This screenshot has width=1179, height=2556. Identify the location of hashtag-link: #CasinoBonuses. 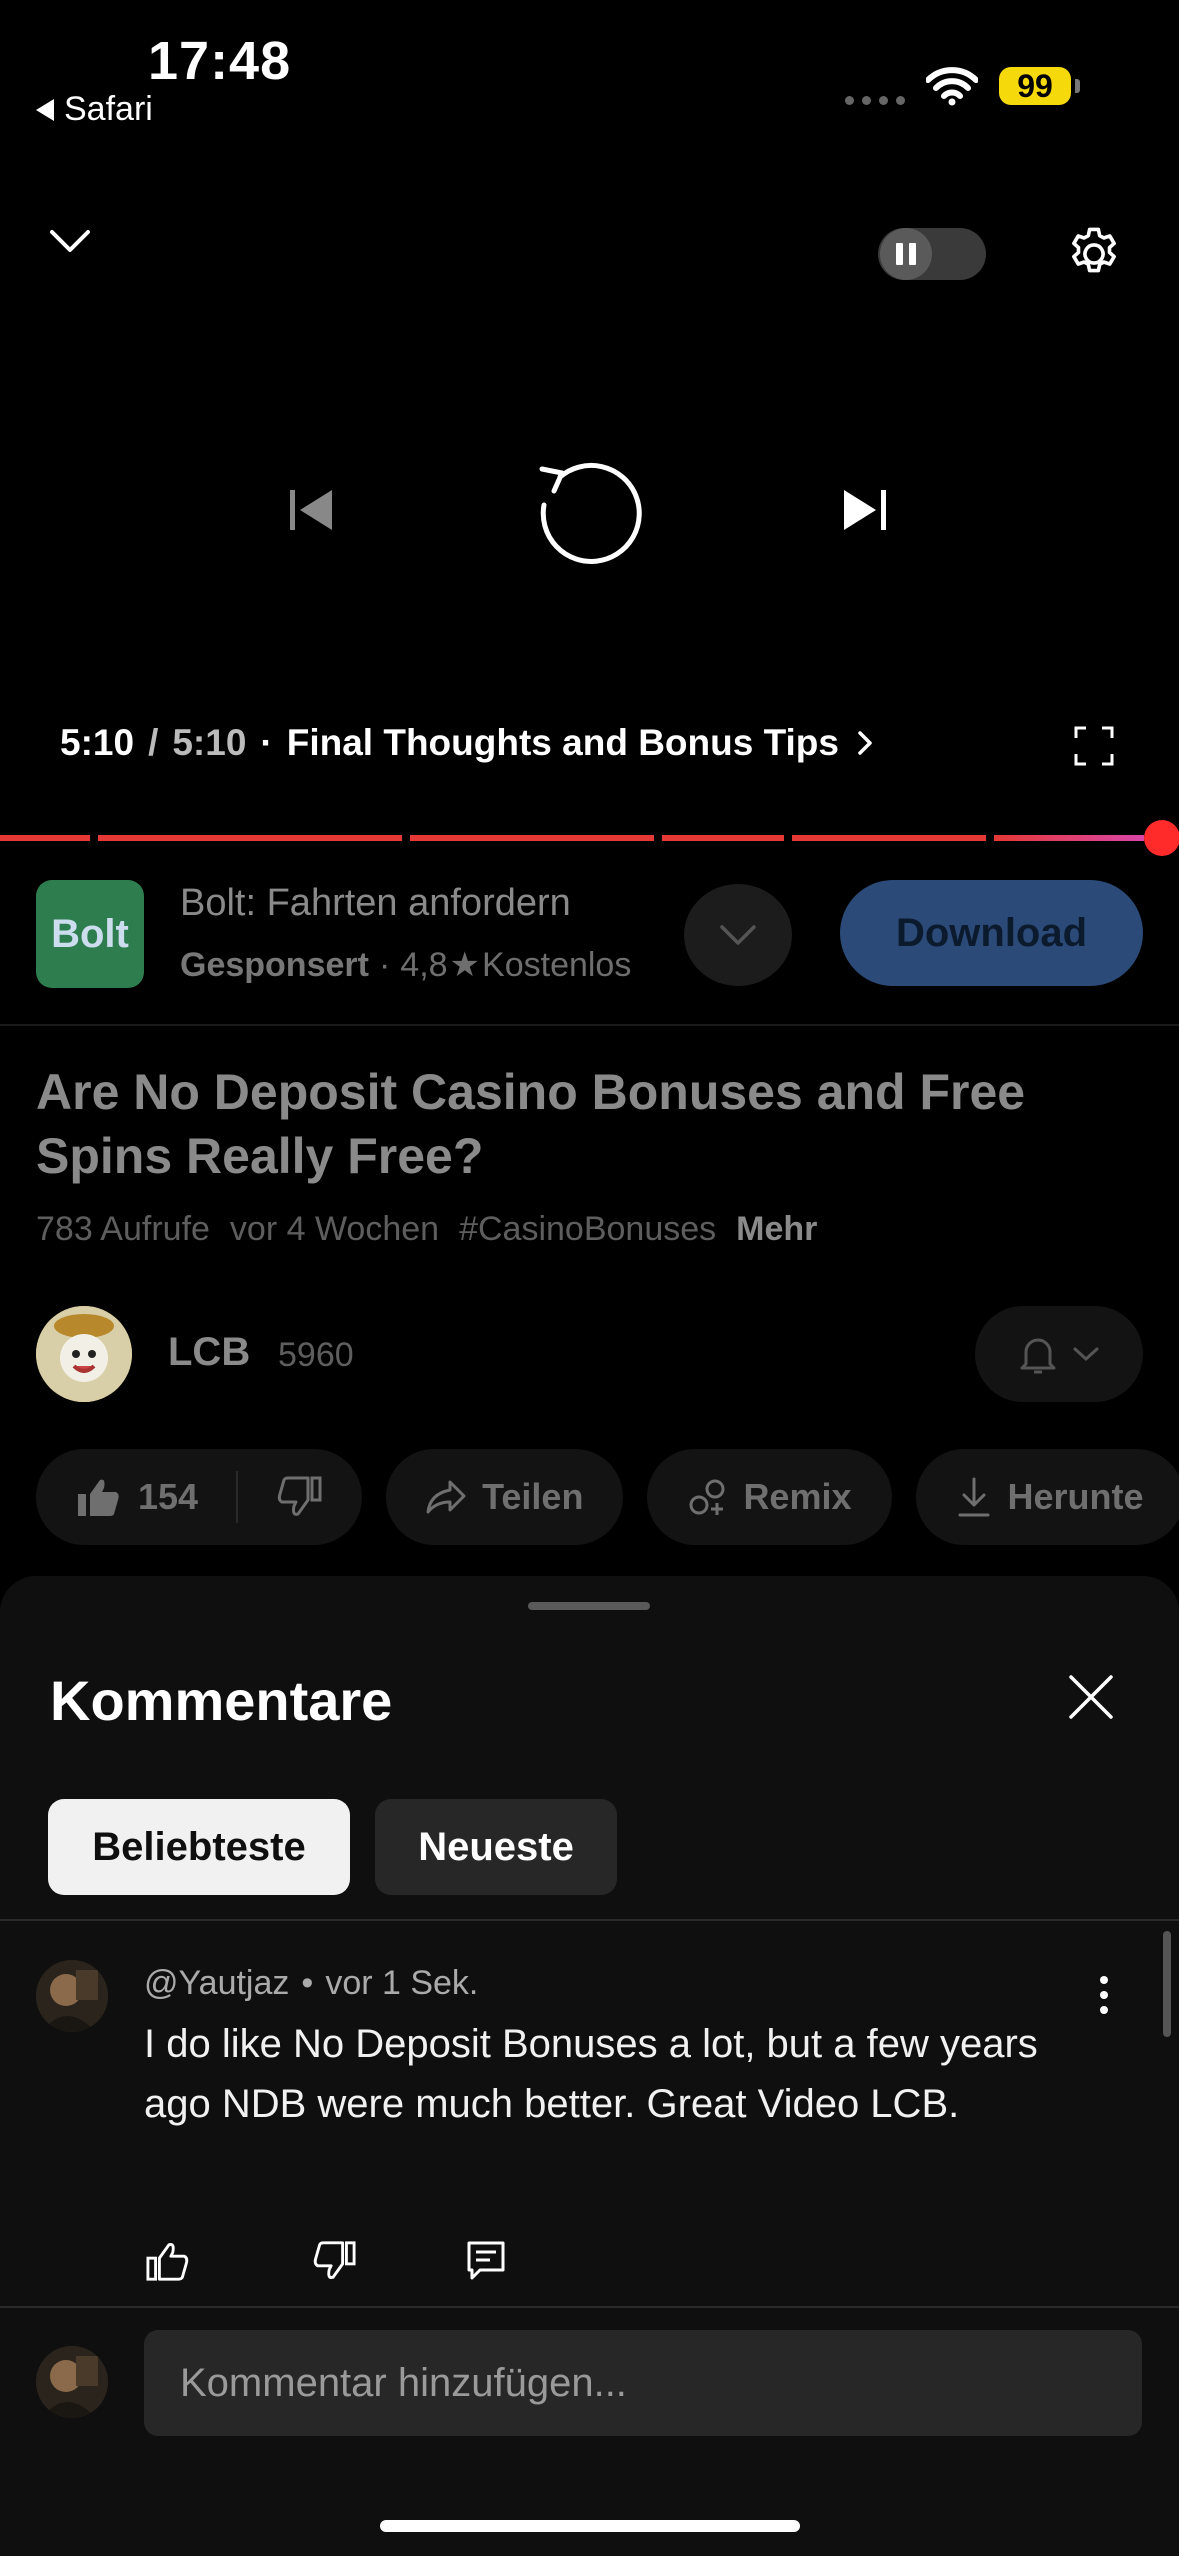
(587, 1229).